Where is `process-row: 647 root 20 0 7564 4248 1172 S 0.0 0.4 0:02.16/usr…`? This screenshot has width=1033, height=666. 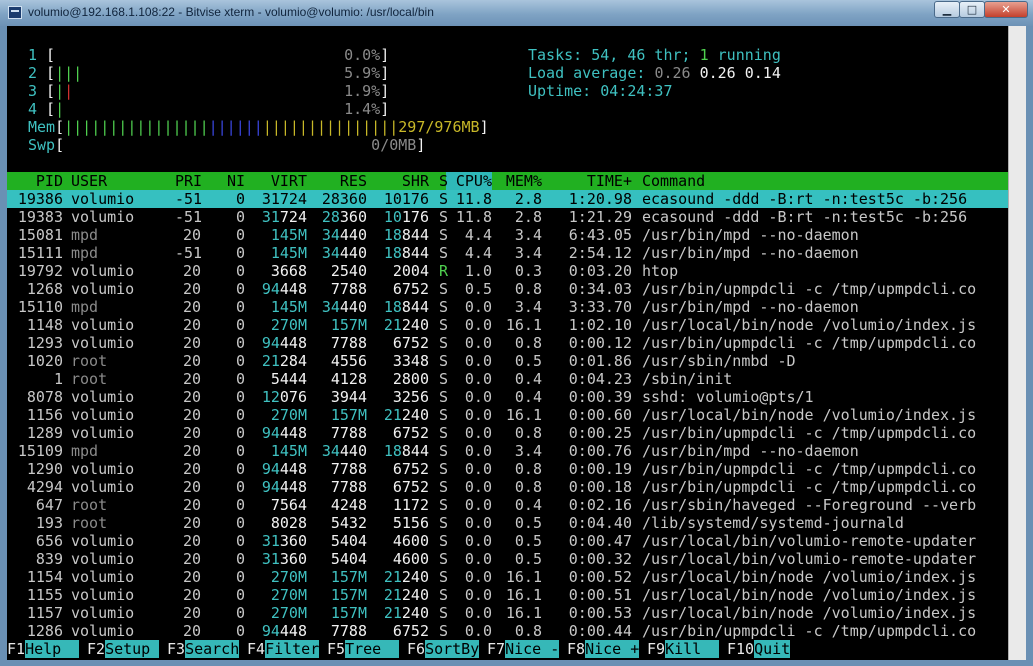 process-row: 647 root 20 0 7564 4248 1172 S 0.0 0.4 0:02.16/usr… is located at coordinates (491, 505).